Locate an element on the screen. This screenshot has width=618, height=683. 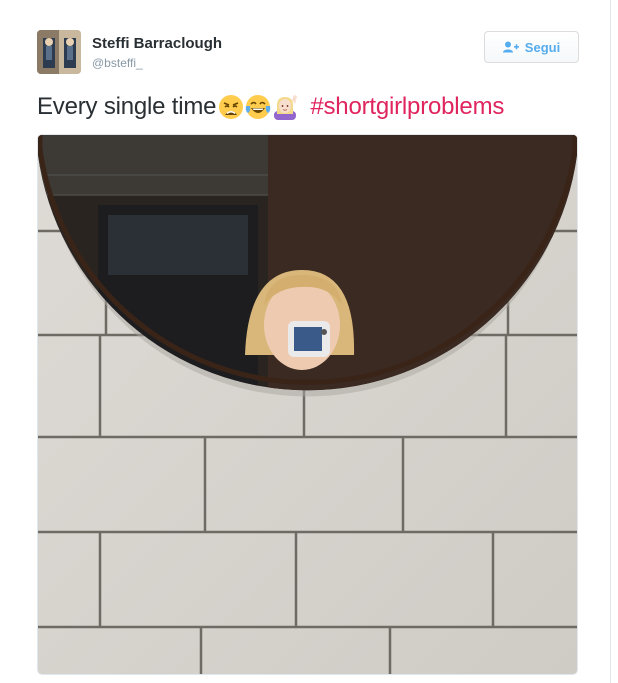
follow-button: Segui is located at coordinates (531, 47).